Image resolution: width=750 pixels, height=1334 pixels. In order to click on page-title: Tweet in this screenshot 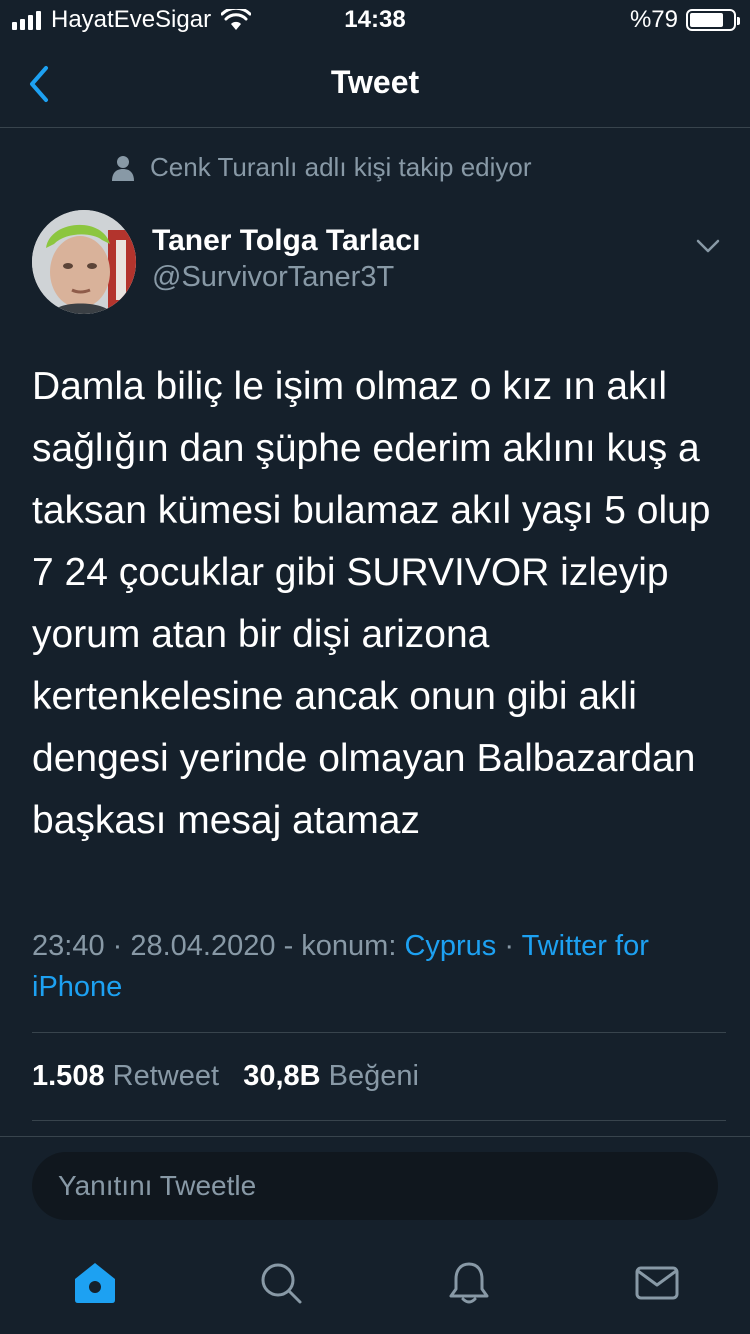, I will do `click(375, 82)`.